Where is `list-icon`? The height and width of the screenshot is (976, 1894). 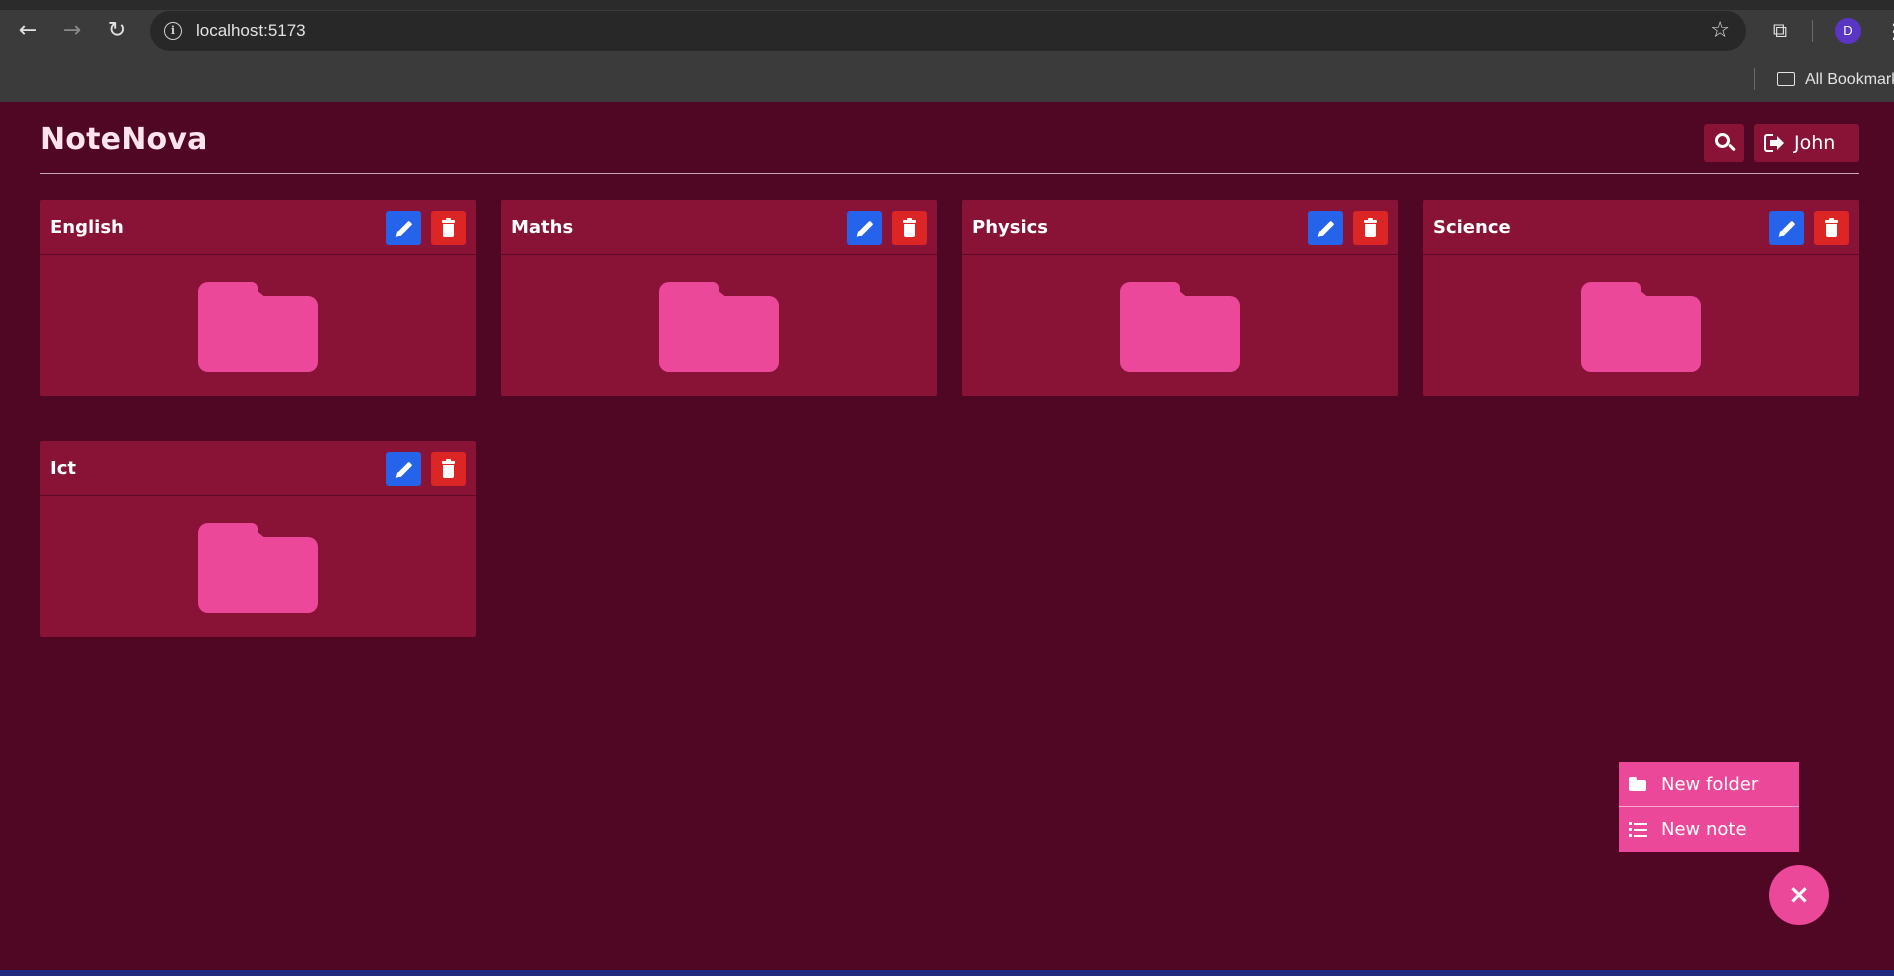 list-icon is located at coordinates (1638, 829).